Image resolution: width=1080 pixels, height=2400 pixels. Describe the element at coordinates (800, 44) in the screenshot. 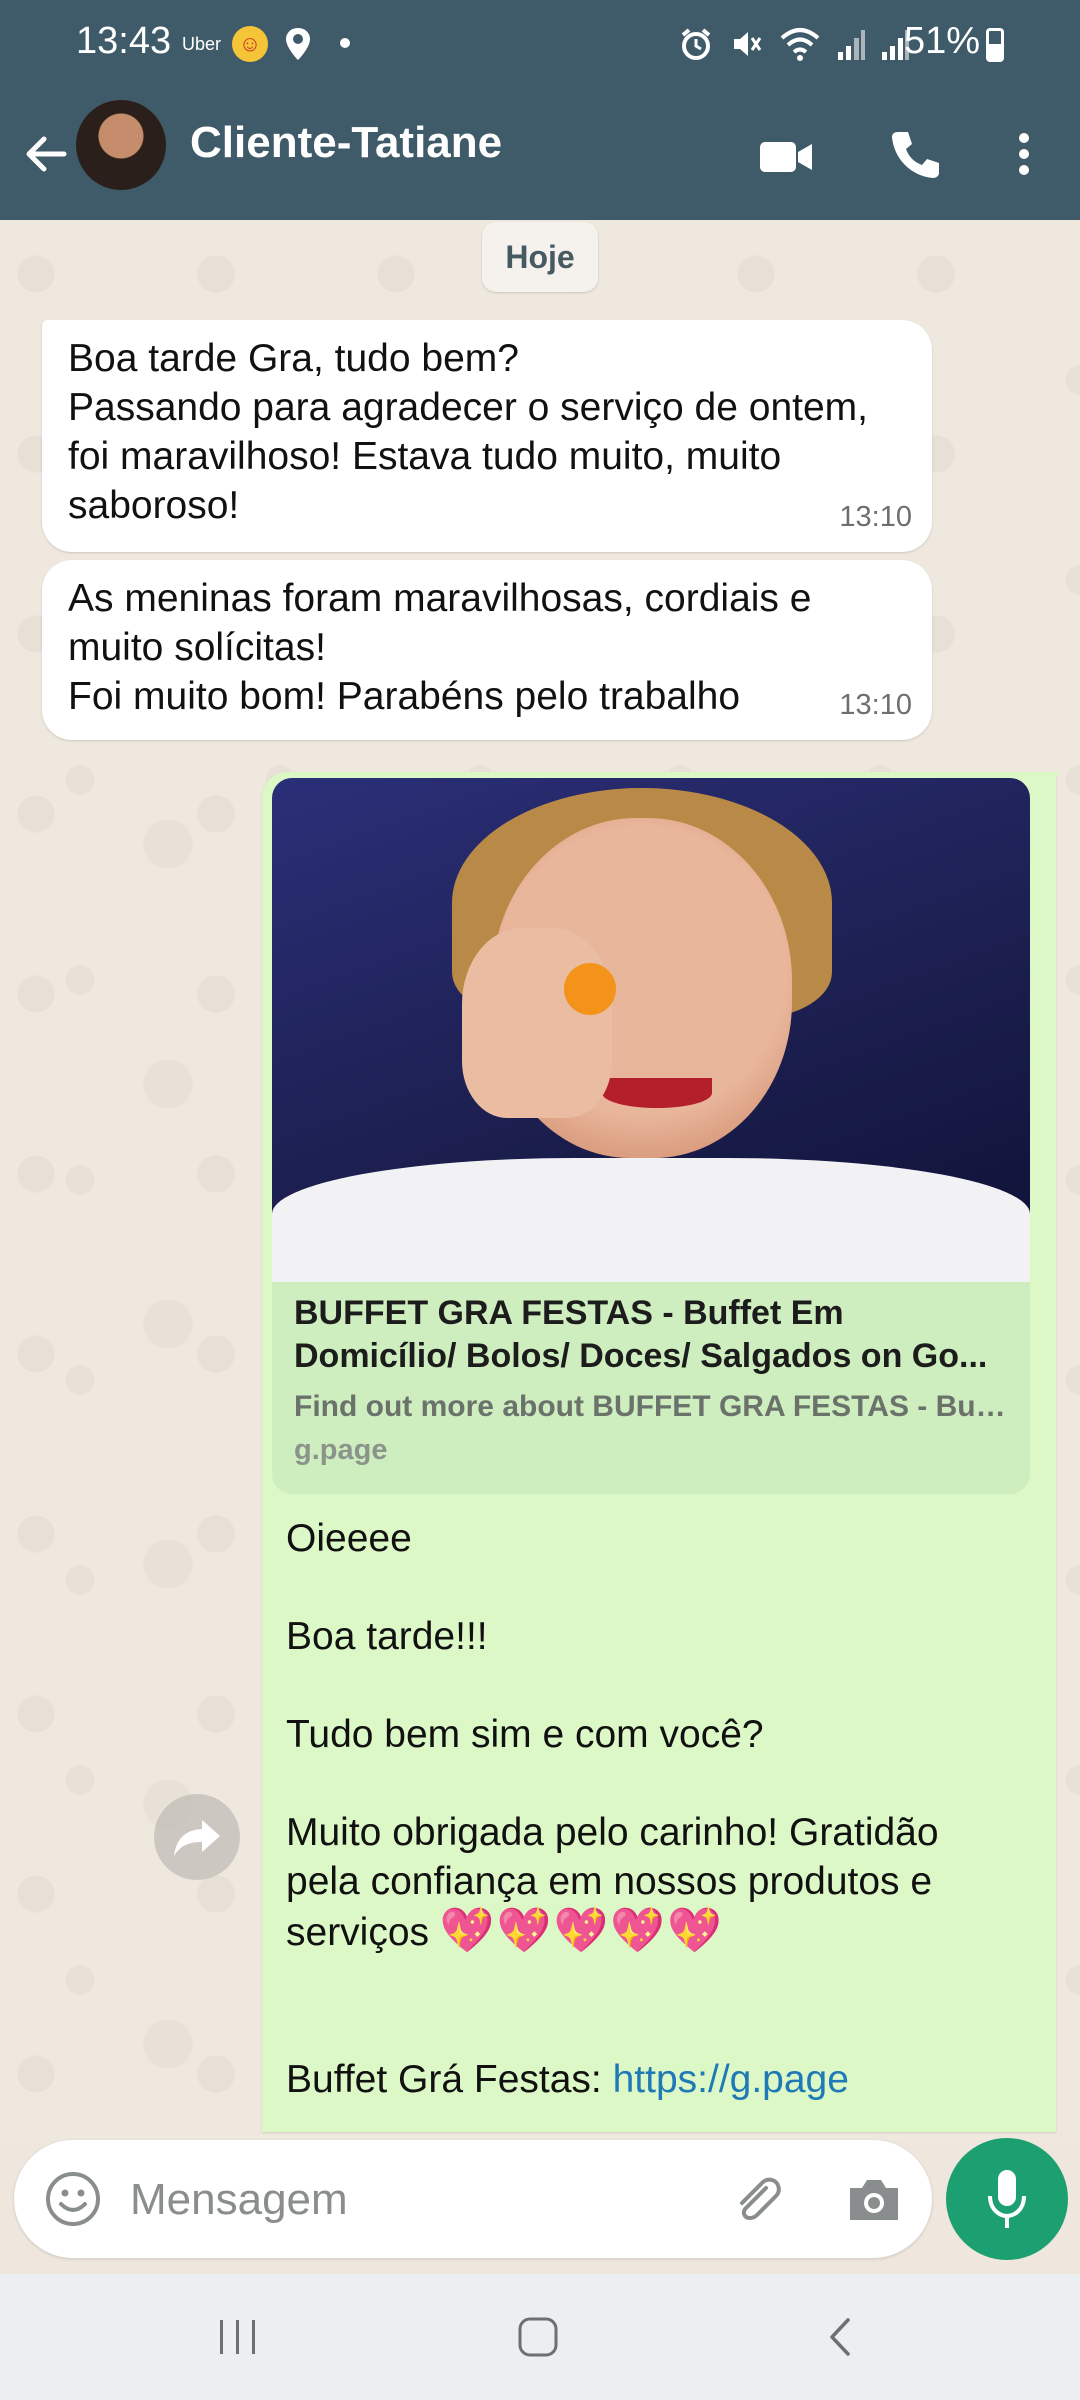

I see `wifi-icon` at that location.